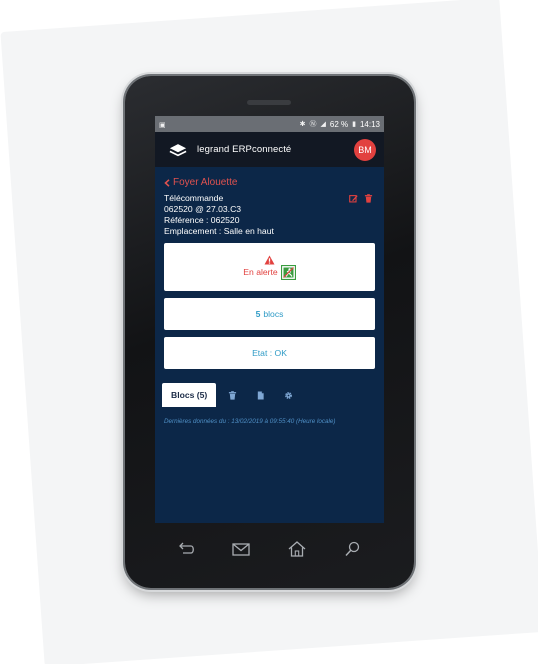 This screenshot has height=664, width=538. What do you see at coordinates (269, 124) in the screenshot?
I see `status-bar: ▣ ✱ Ⓝ ◢ 62 % ▮ 14:13` at bounding box center [269, 124].